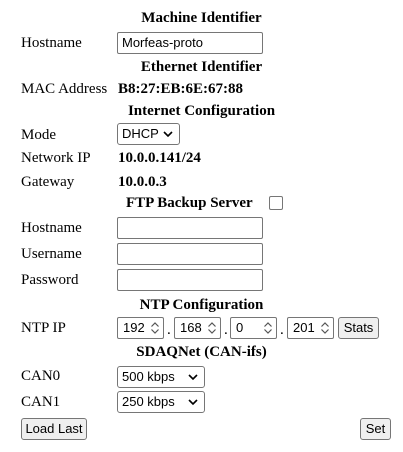  I want to click on machine-hostname-input: Morfeas-proto, so click(190, 43).